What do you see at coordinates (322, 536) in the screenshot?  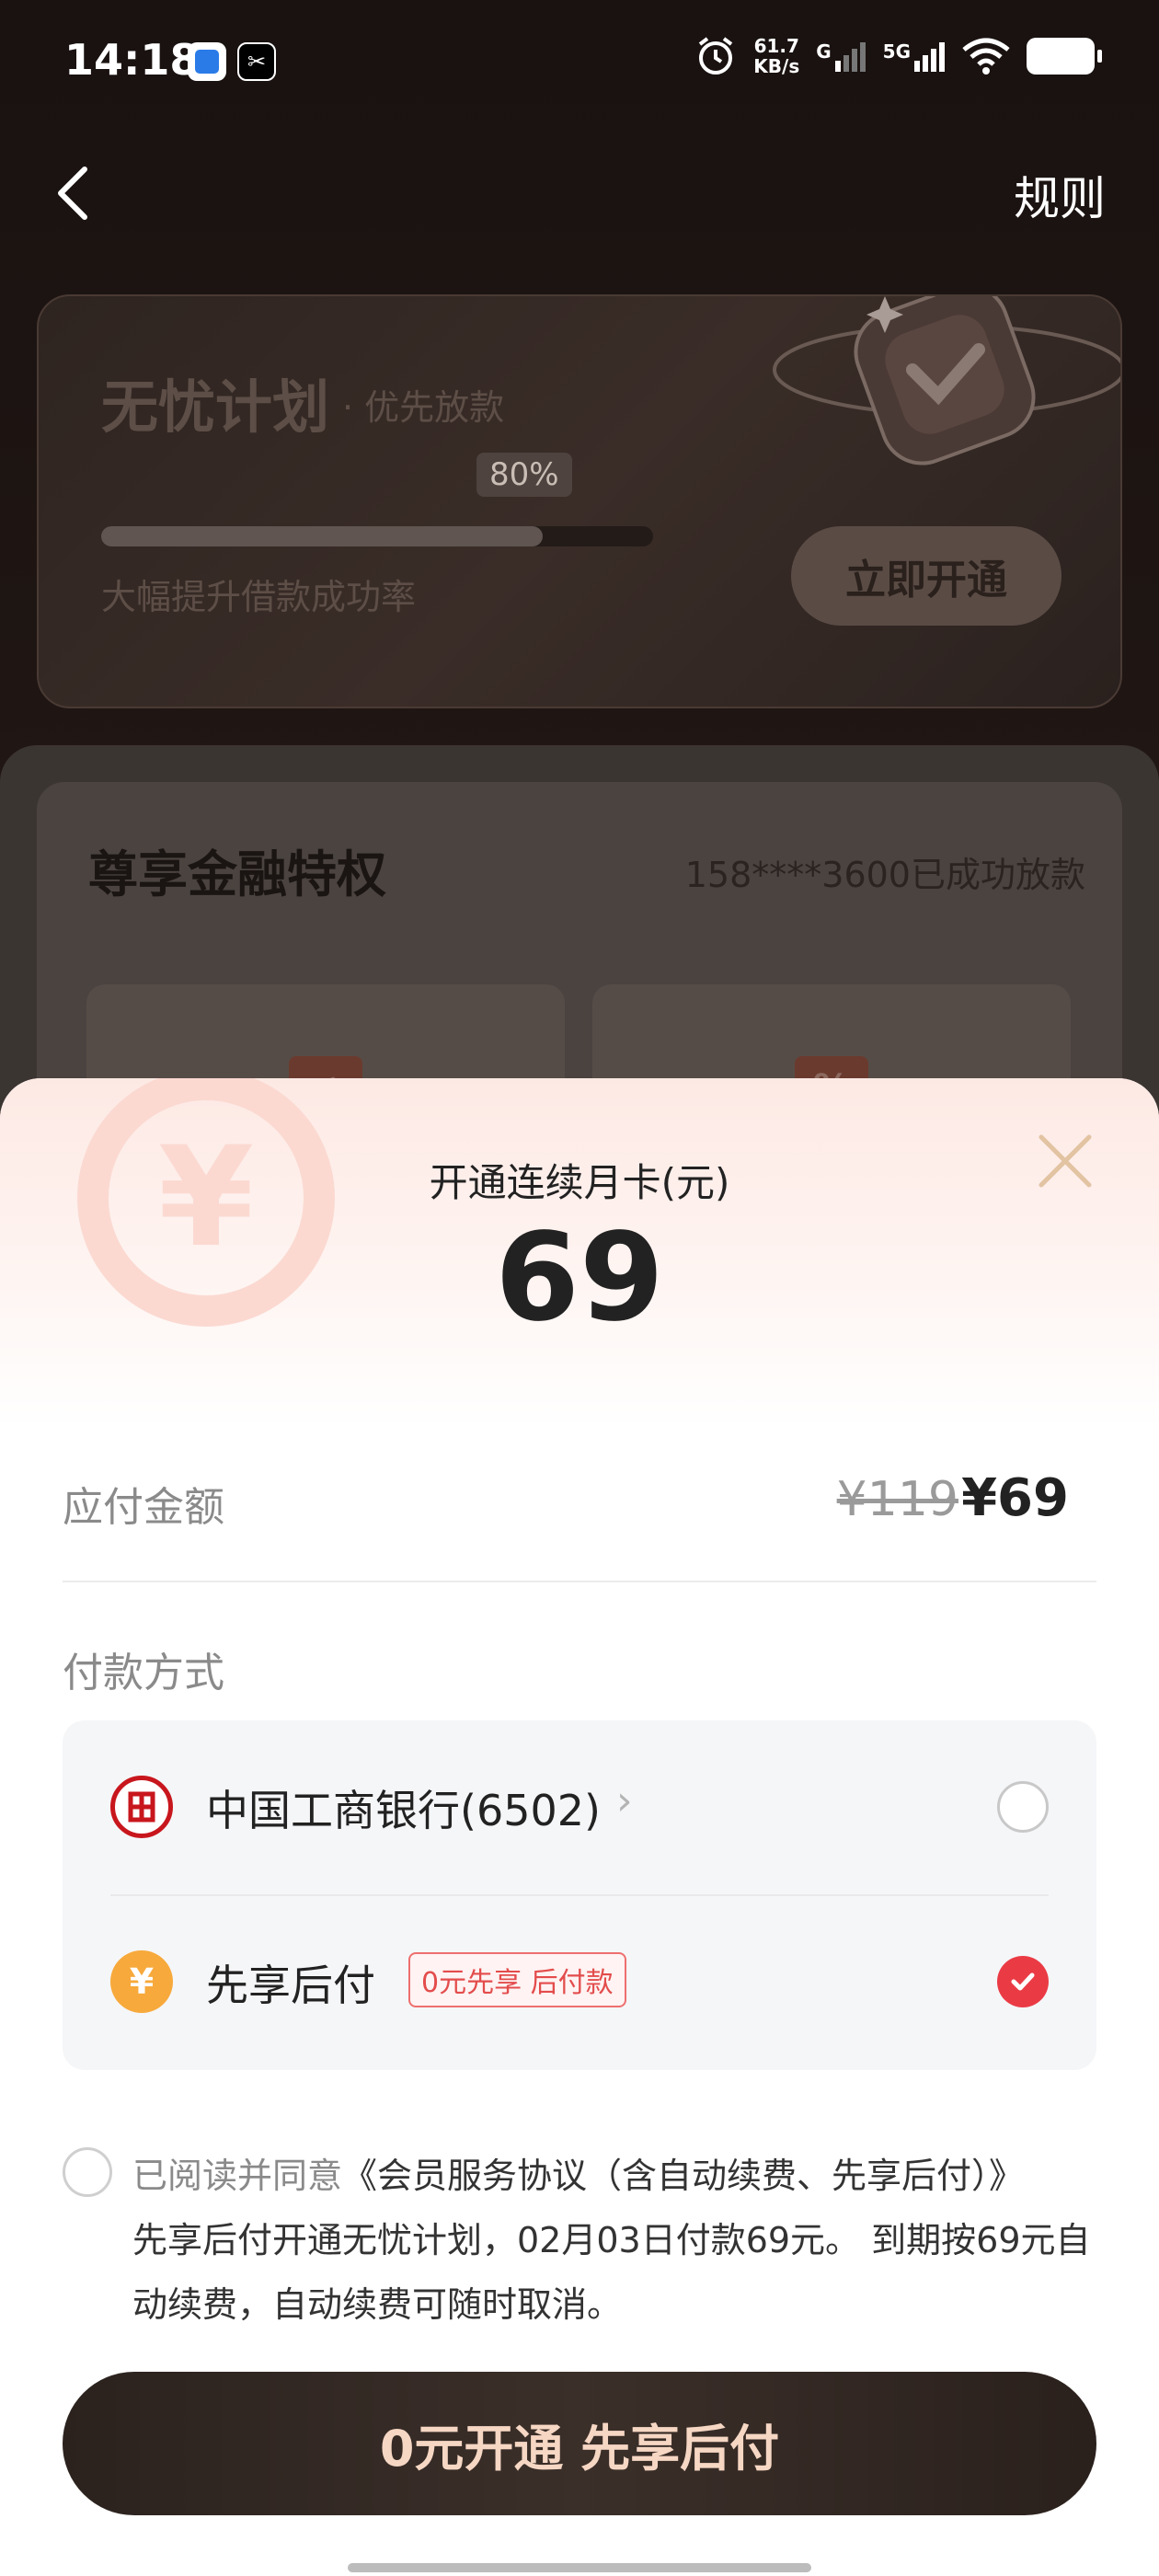 I see `progress-fill` at bounding box center [322, 536].